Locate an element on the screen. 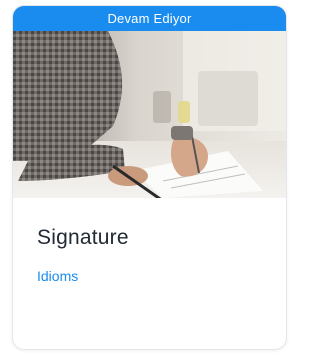 The height and width of the screenshot is (354, 320). status-banner: Devam Ediyor is located at coordinates (149, 18).